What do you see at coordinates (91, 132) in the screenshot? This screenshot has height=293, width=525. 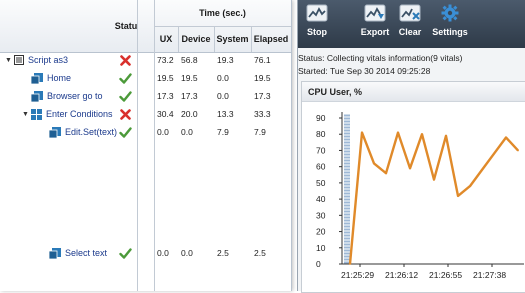 I see `row-label: Edit.Set(text)` at bounding box center [91, 132].